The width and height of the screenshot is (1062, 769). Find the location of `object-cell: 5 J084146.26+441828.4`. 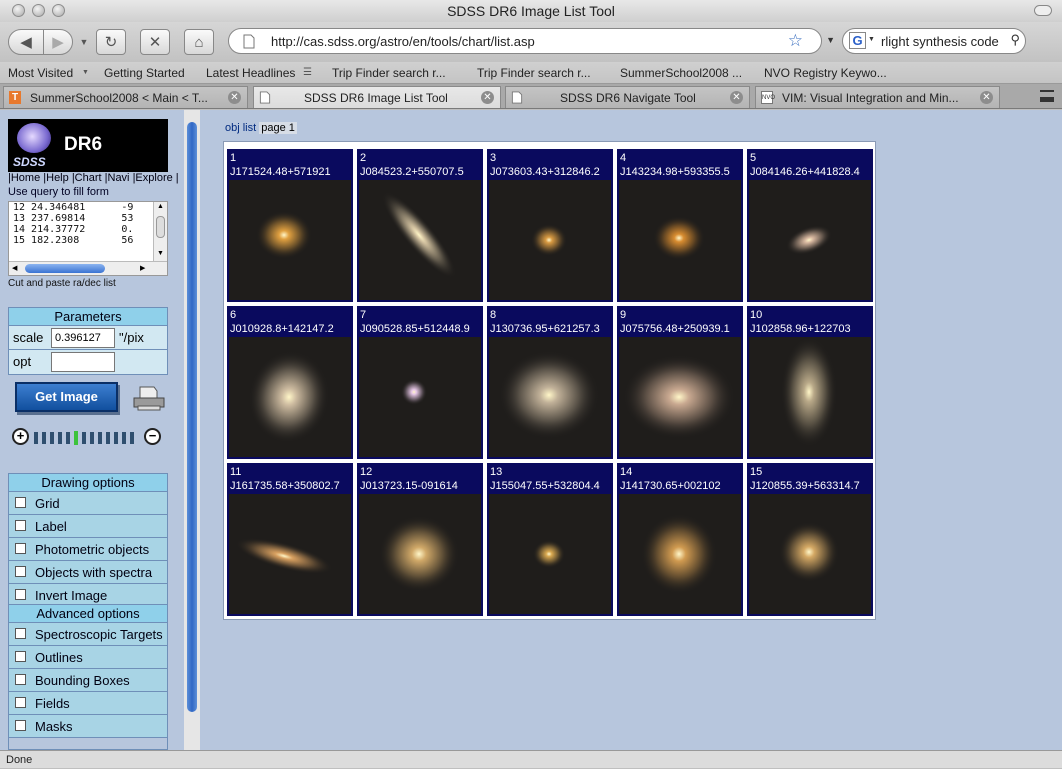

object-cell: 5 J084146.26+441828.4 is located at coordinates (810, 225).